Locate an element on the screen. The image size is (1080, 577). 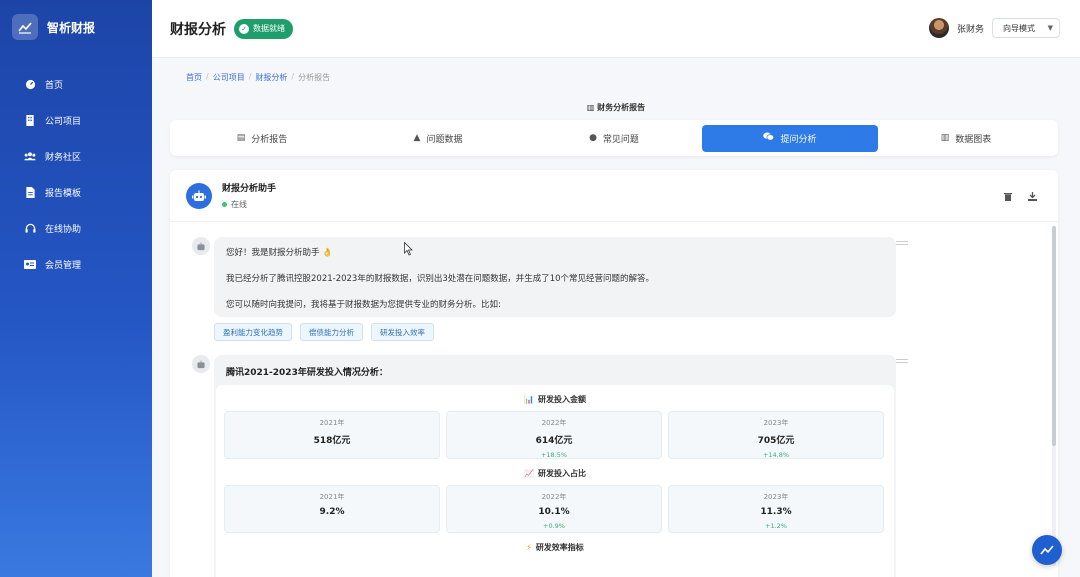
trash-icon is located at coordinates (1008, 196).